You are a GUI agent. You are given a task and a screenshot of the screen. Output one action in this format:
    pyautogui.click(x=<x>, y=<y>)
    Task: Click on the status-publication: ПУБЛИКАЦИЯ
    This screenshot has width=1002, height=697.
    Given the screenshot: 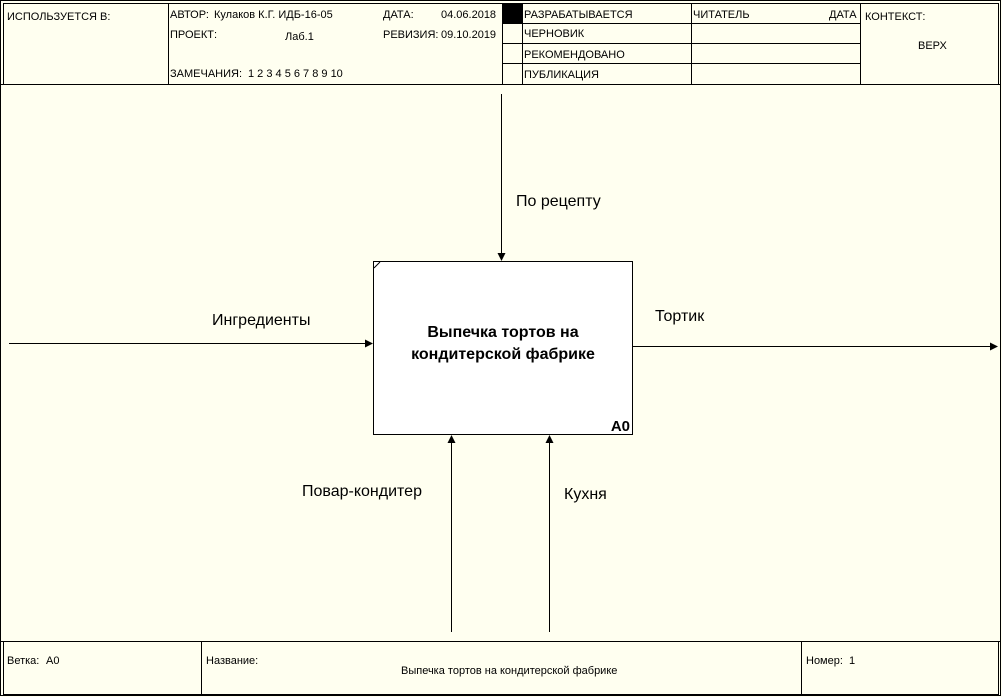 What is the action you would take?
    pyautogui.click(x=561, y=75)
    